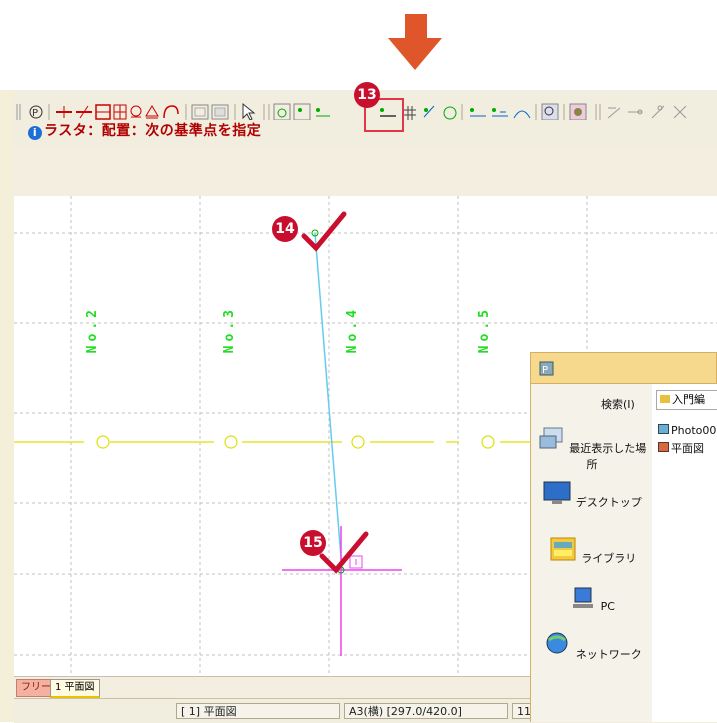 The width and height of the screenshot is (717, 723). Describe the element at coordinates (658, 112) in the screenshot. I see `edit3-icon` at that location.